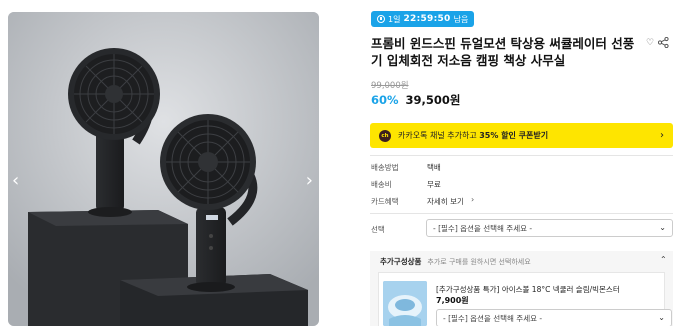 This screenshot has width=690, height=326. I want to click on timer-day: 1일, so click(394, 19).